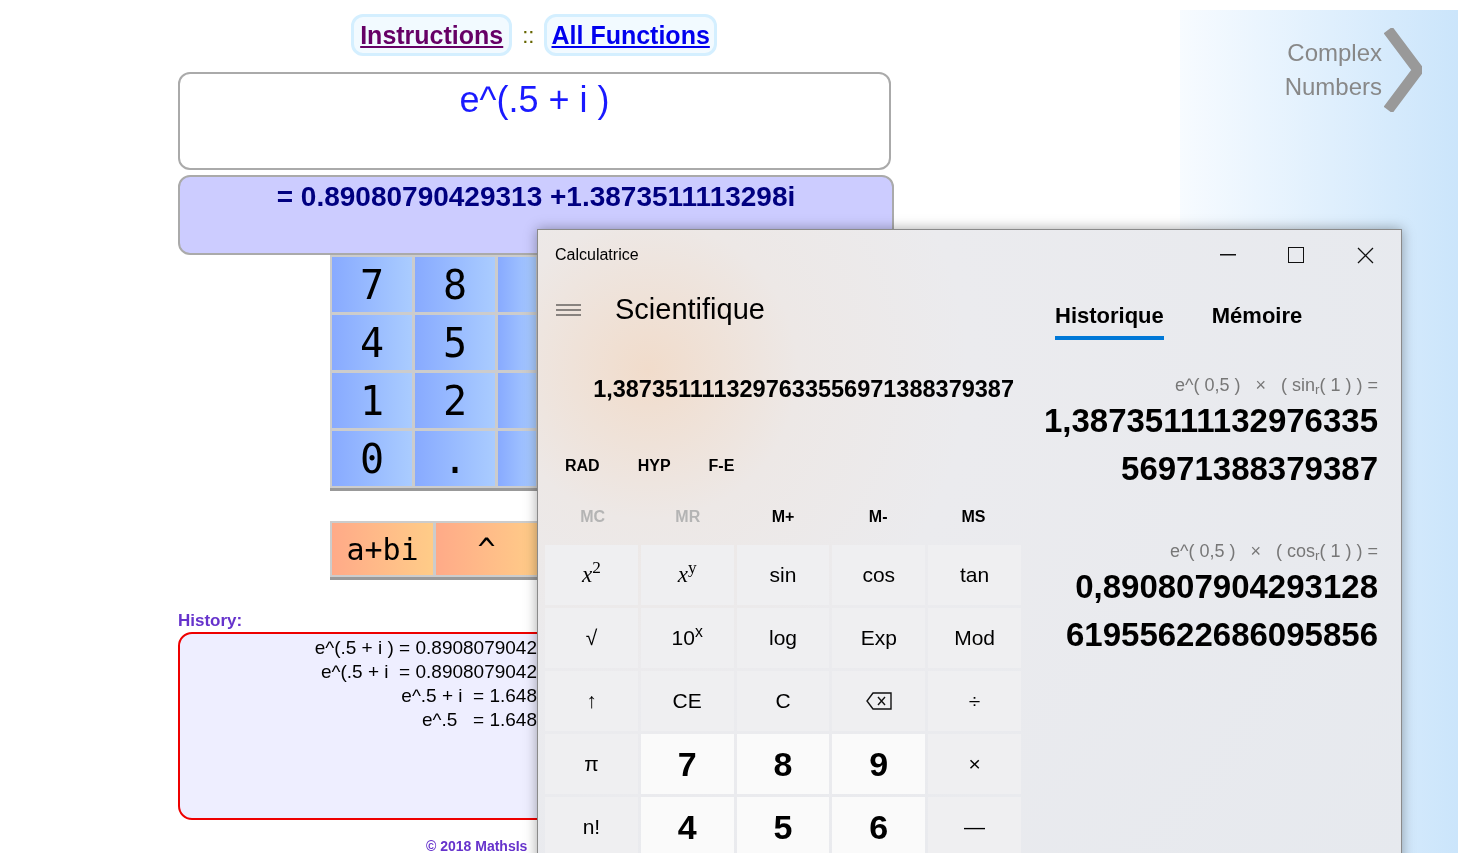  I want to click on display-value: 1,3873511113297633556971388379387, so click(803, 390).